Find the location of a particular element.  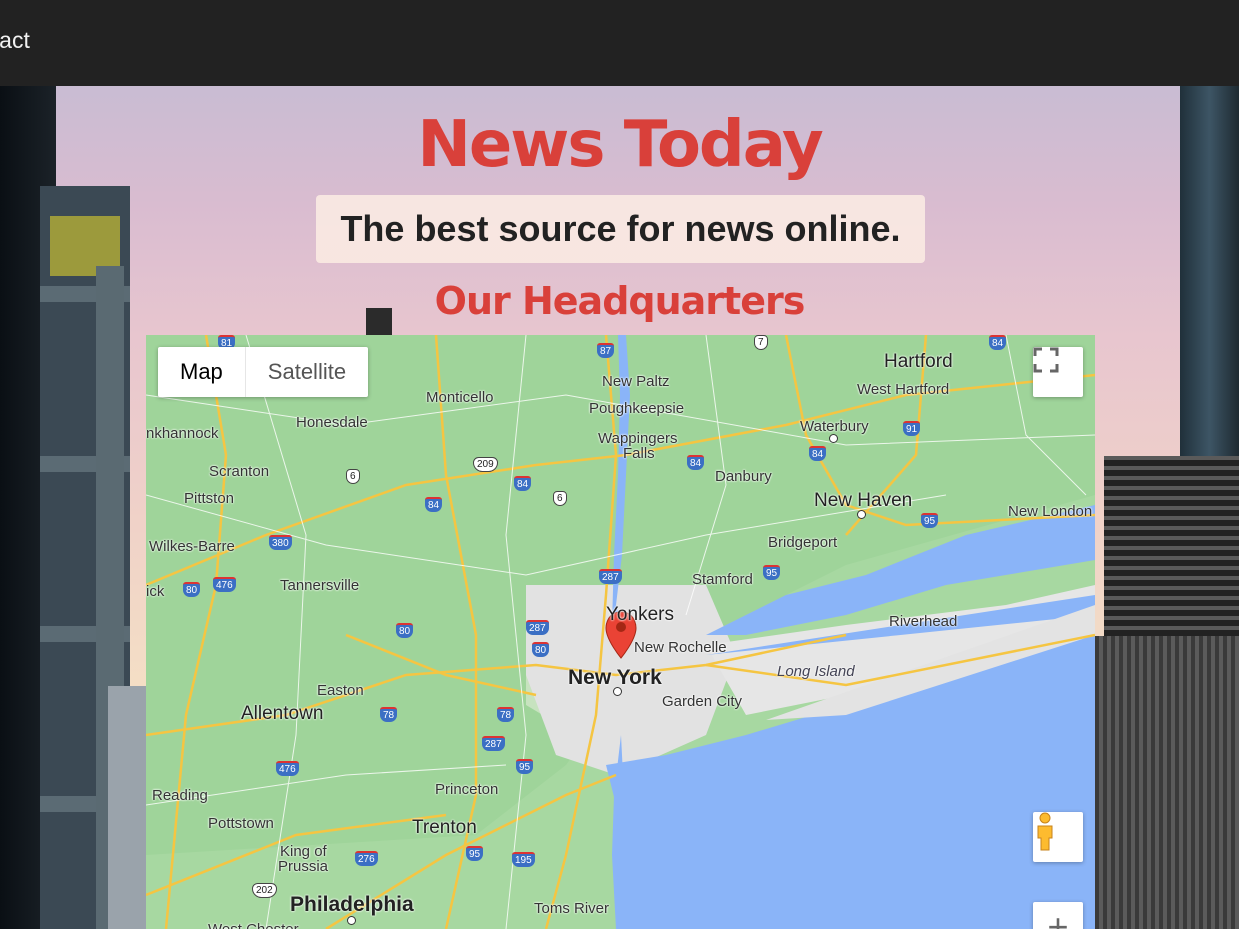

place-label: Bridgeport is located at coordinates (803, 542).